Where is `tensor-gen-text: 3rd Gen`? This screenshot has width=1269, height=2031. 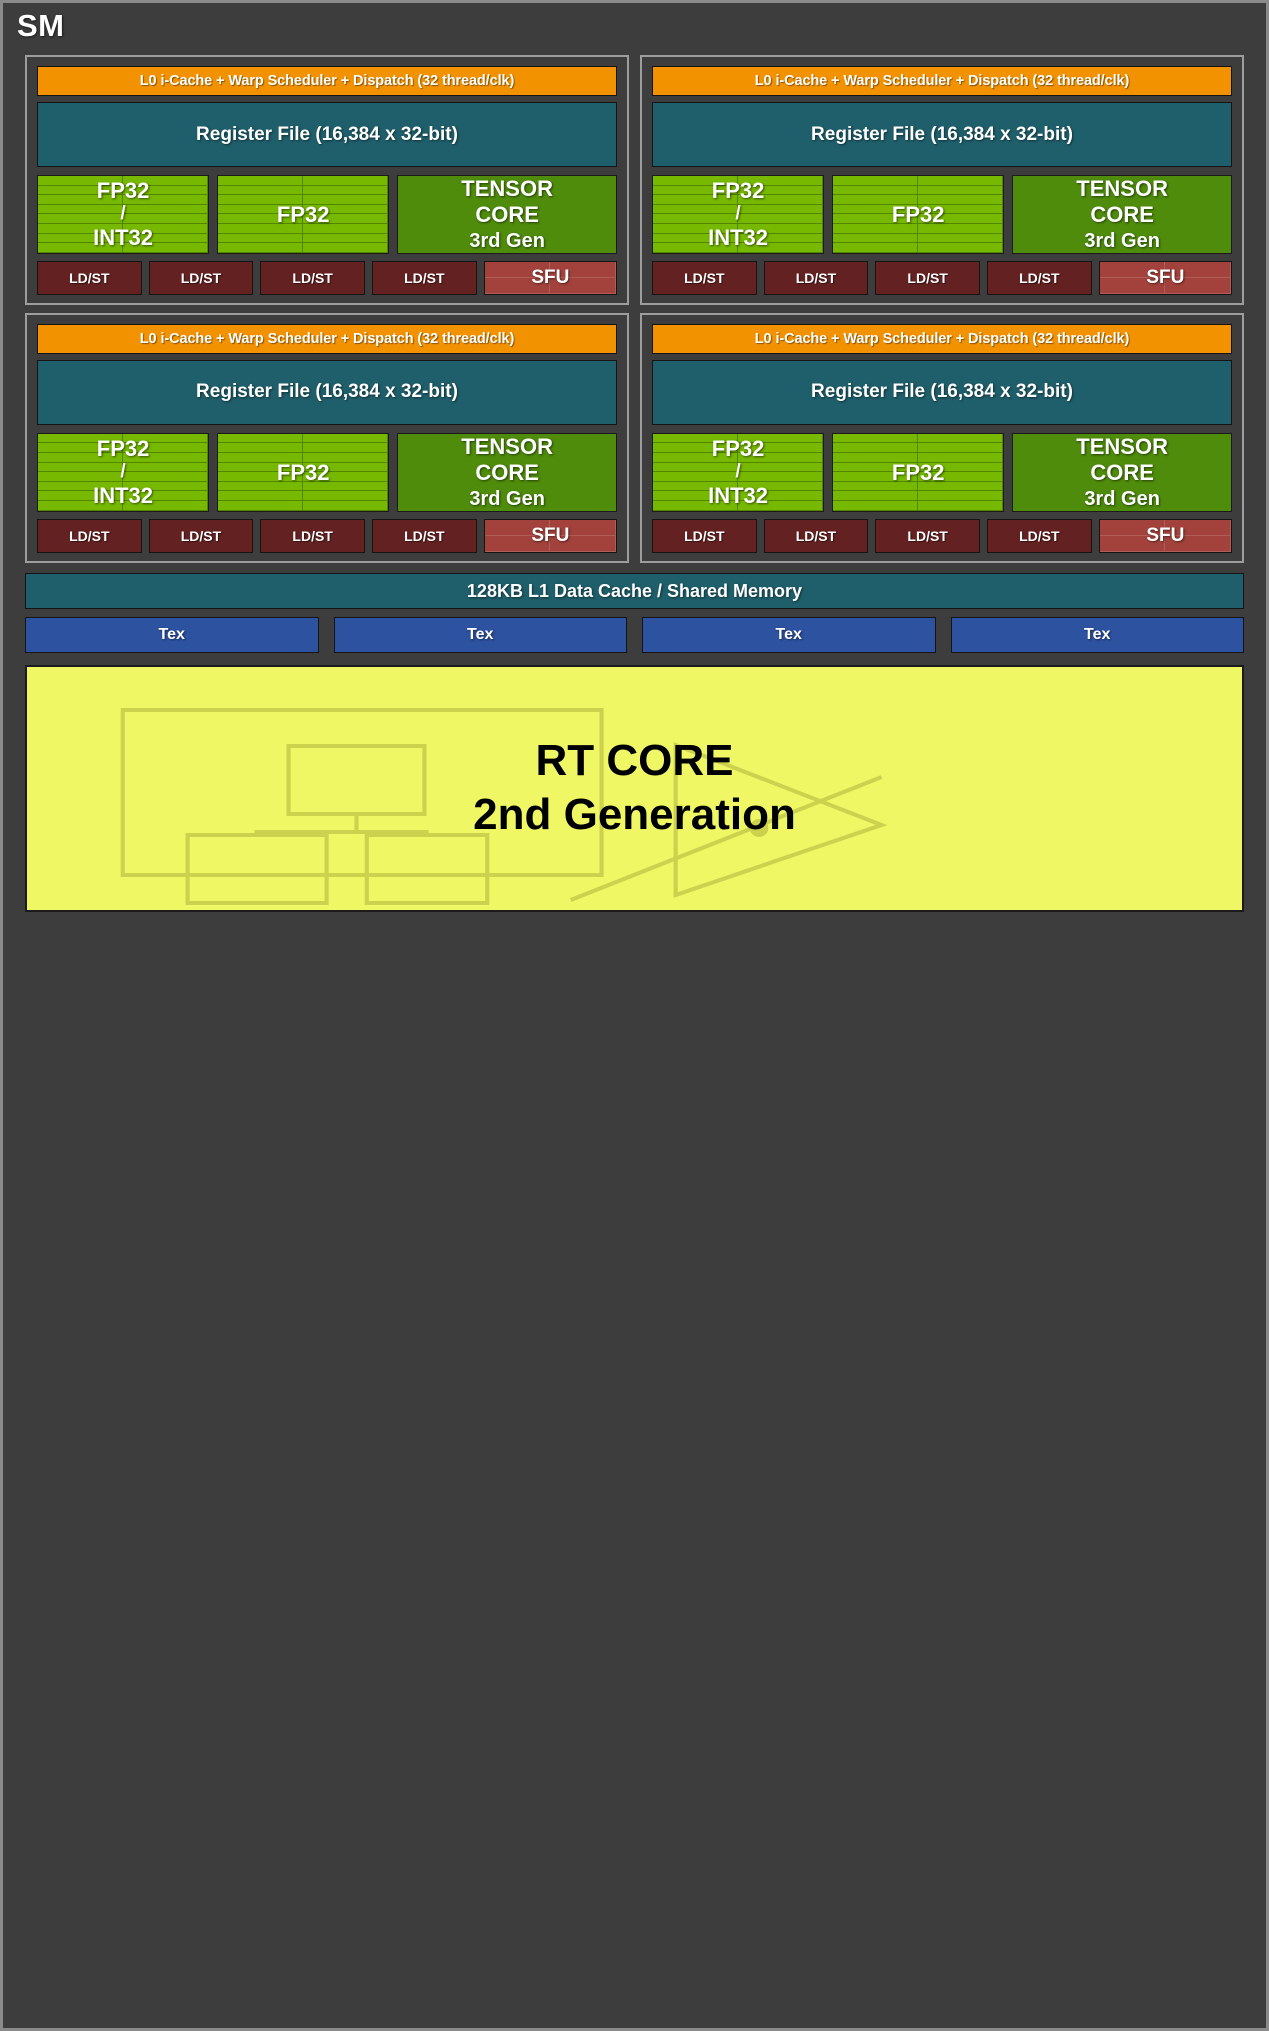
tensor-gen-text: 3rd Gen is located at coordinates (507, 240).